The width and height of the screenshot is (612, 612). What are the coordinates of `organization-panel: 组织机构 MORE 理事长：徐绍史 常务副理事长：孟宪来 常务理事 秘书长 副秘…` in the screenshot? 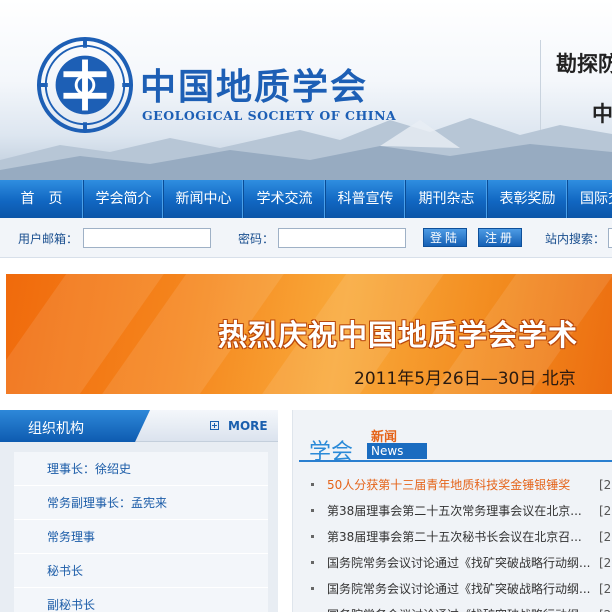 It's located at (139, 511).